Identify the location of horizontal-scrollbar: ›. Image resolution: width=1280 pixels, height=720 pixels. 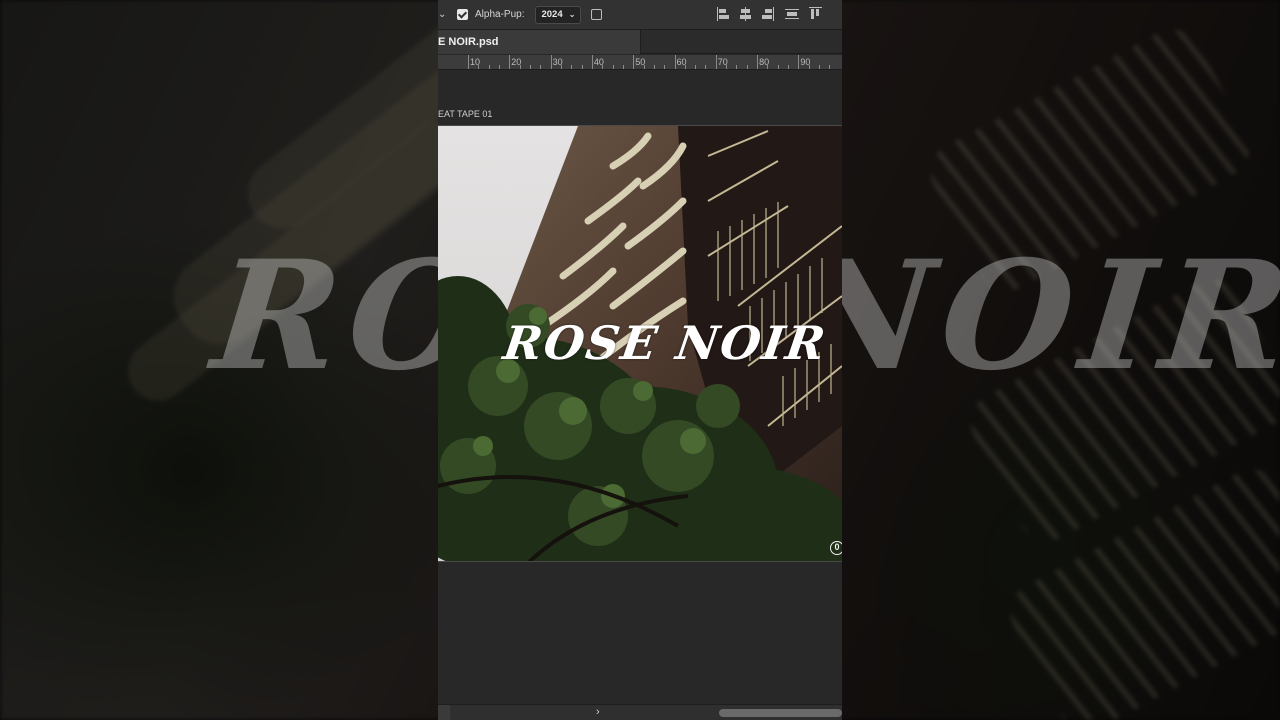
(640, 712).